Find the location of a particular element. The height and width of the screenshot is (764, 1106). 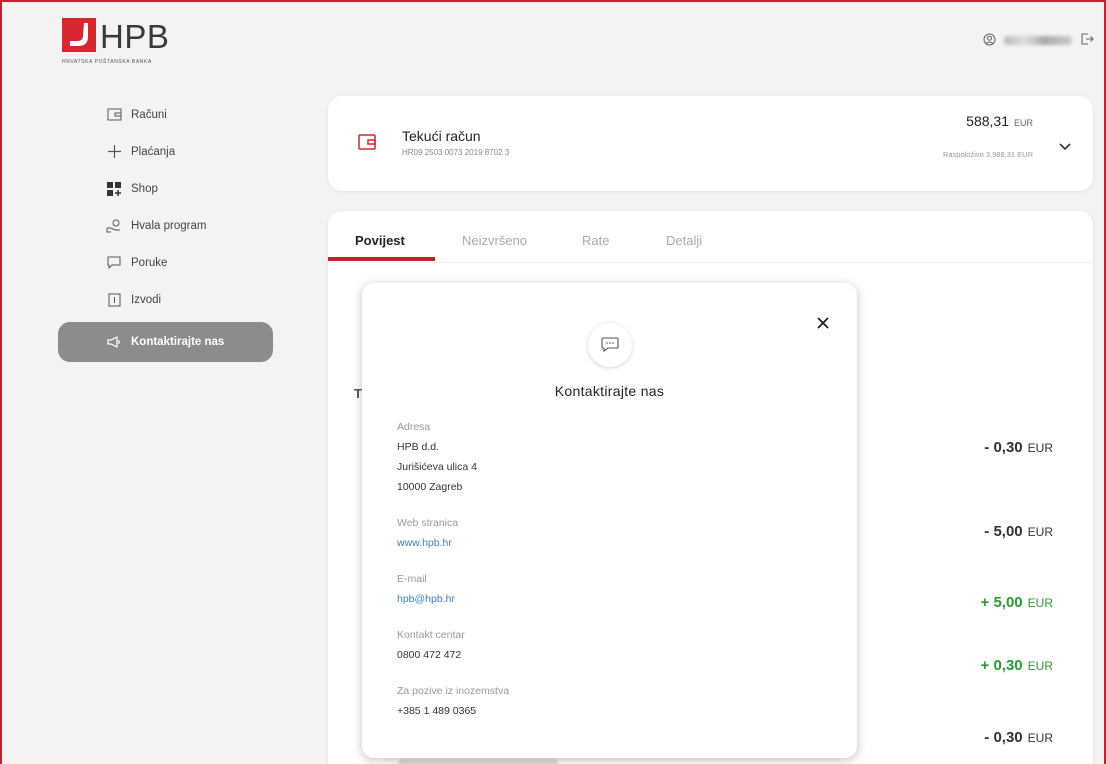

sidebar-item-hvala-program: Hvala program is located at coordinates (165, 225).